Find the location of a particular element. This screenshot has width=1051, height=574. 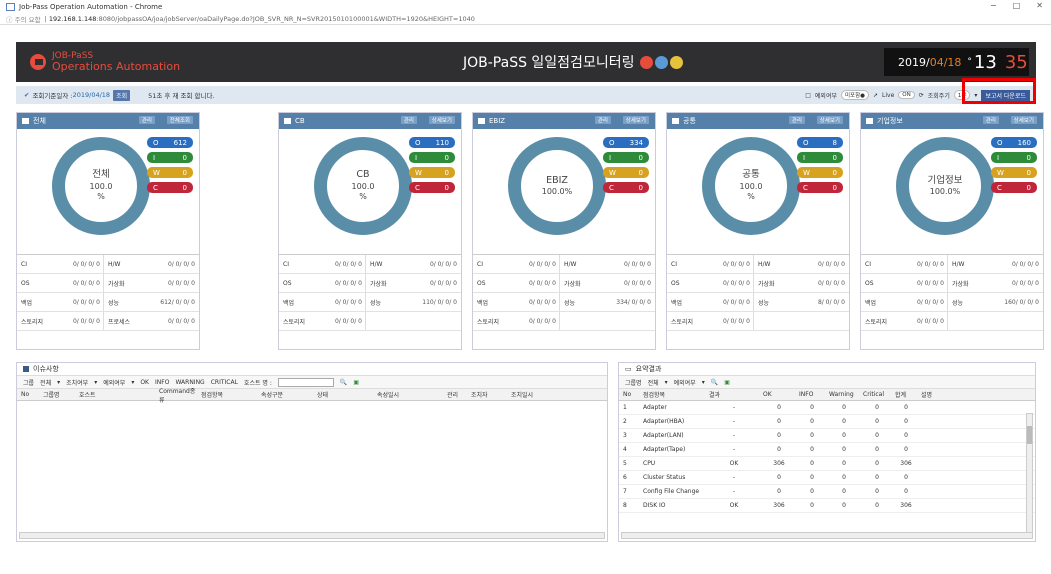

security-indicator: ⓘ 주의 요함 is located at coordinates (23, 19).